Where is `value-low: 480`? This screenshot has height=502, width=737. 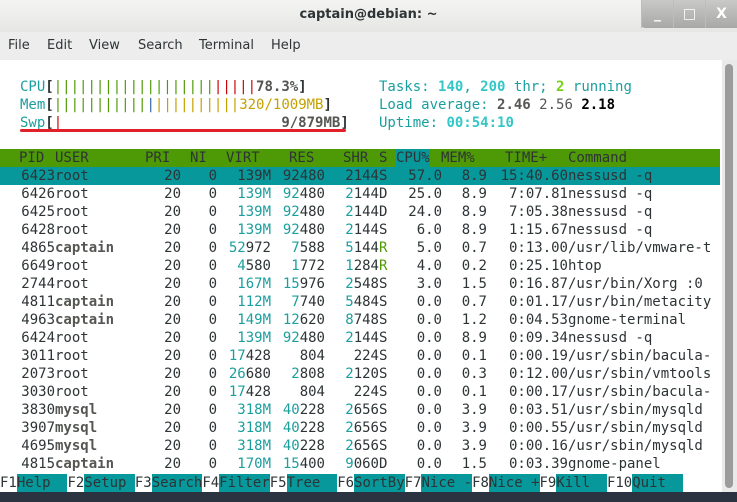 value-low: 480 is located at coordinates (312, 338).